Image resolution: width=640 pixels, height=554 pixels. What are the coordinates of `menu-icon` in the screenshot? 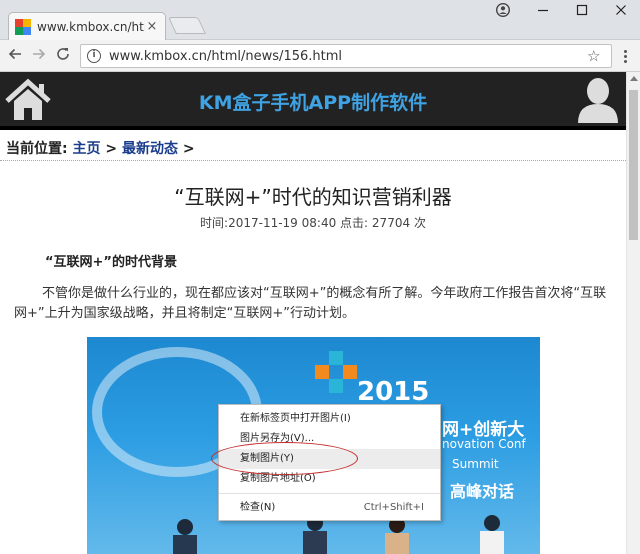 It's located at (625, 56).